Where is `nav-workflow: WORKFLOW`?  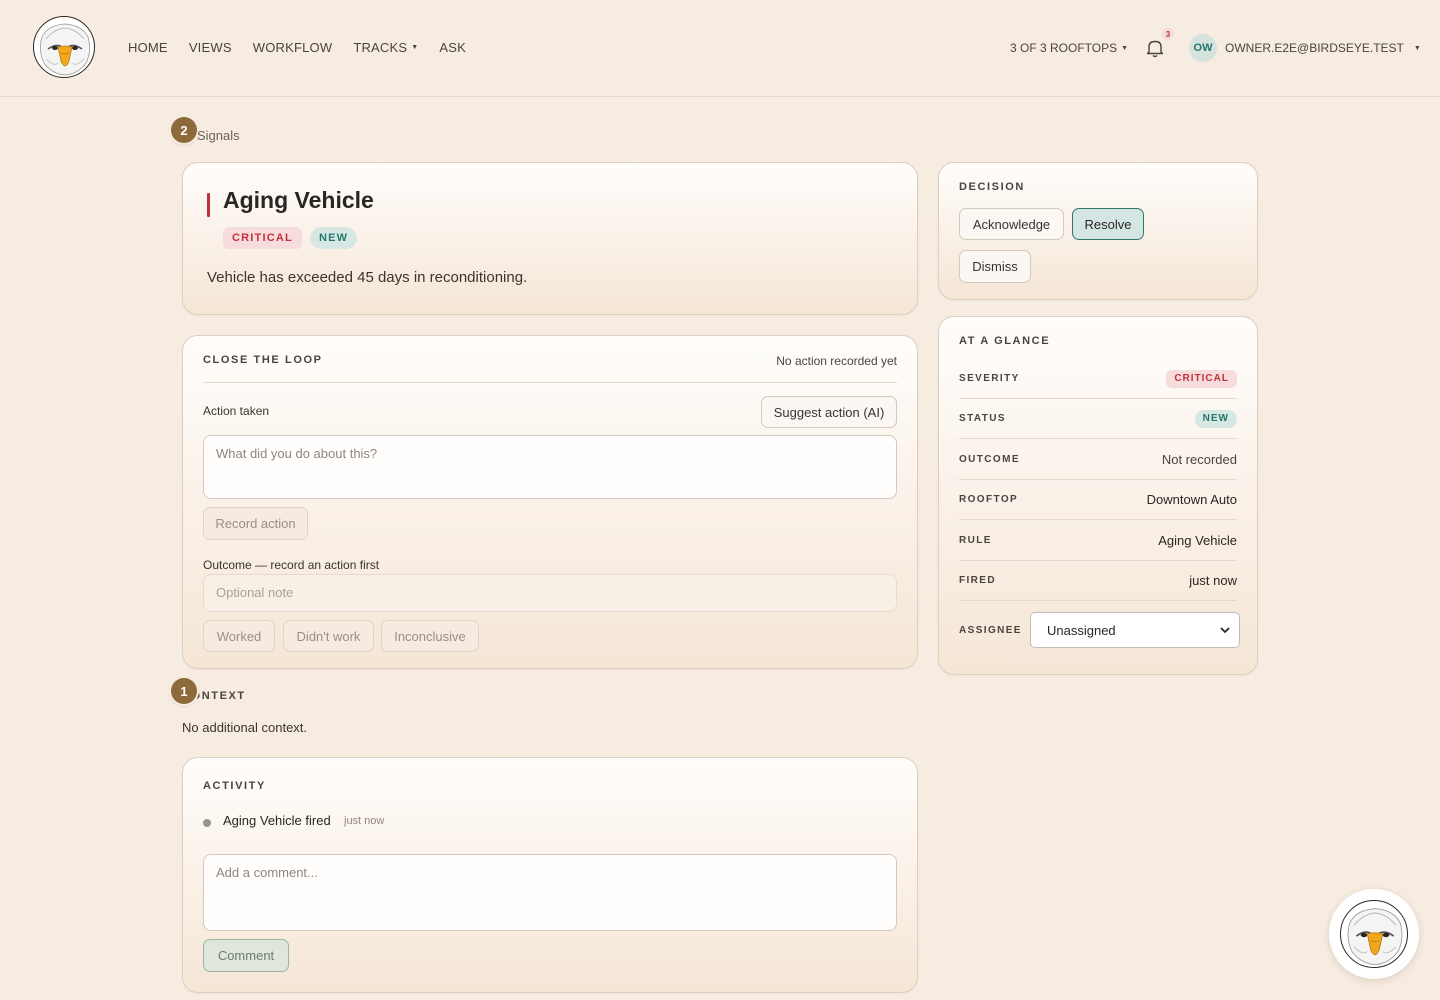
nav-workflow: WORKFLOW is located at coordinates (293, 47).